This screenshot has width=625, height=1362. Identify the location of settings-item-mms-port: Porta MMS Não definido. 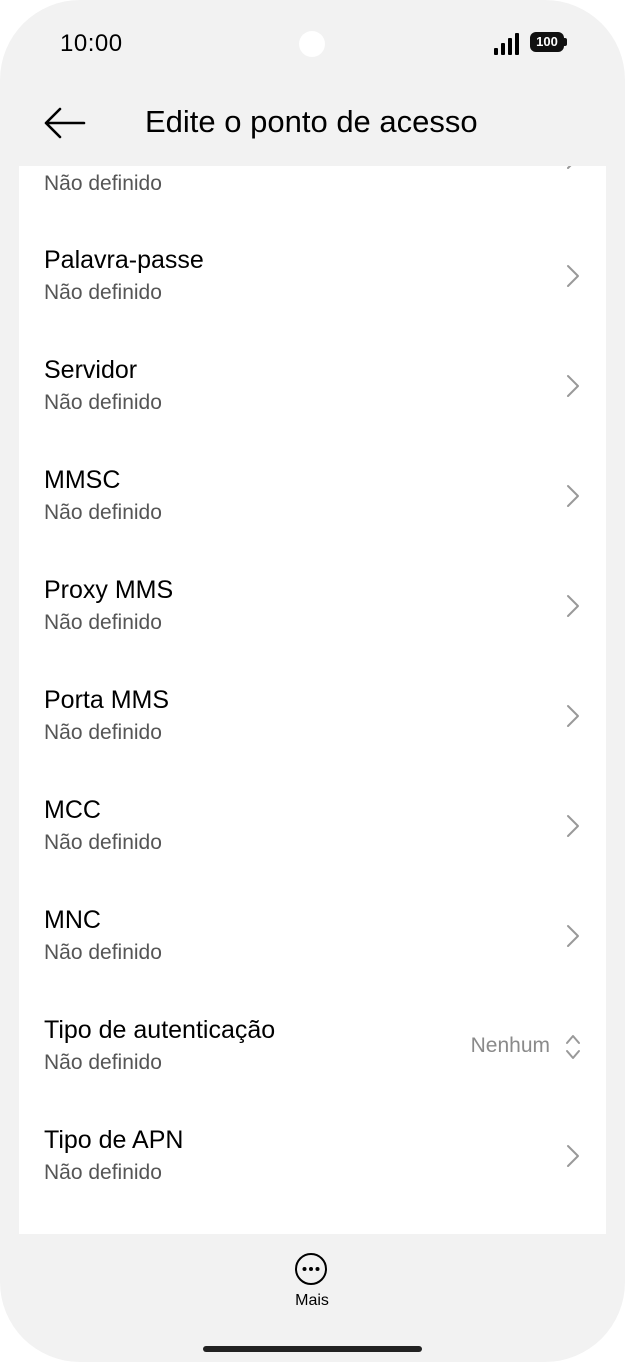
(312, 741).